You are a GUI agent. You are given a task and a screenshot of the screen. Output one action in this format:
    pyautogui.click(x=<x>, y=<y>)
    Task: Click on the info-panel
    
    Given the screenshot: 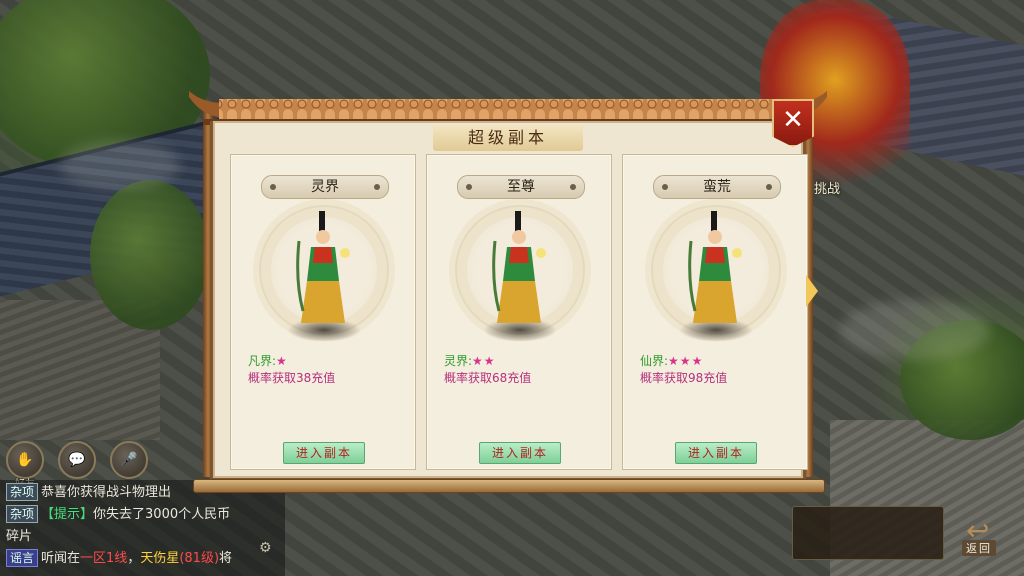 What is the action you would take?
    pyautogui.click(x=868, y=533)
    